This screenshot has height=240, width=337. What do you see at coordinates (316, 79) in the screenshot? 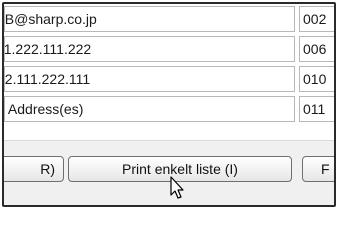
I see `number-cell: 010` at bounding box center [316, 79].